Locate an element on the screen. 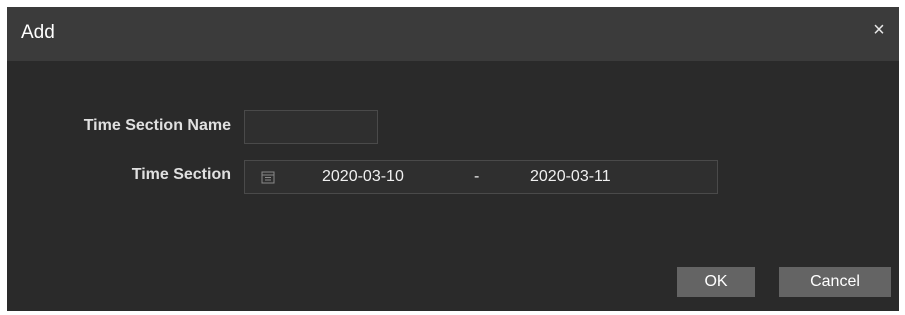 This screenshot has height=315, width=905. time-section-label: Time Section is located at coordinates (181, 174).